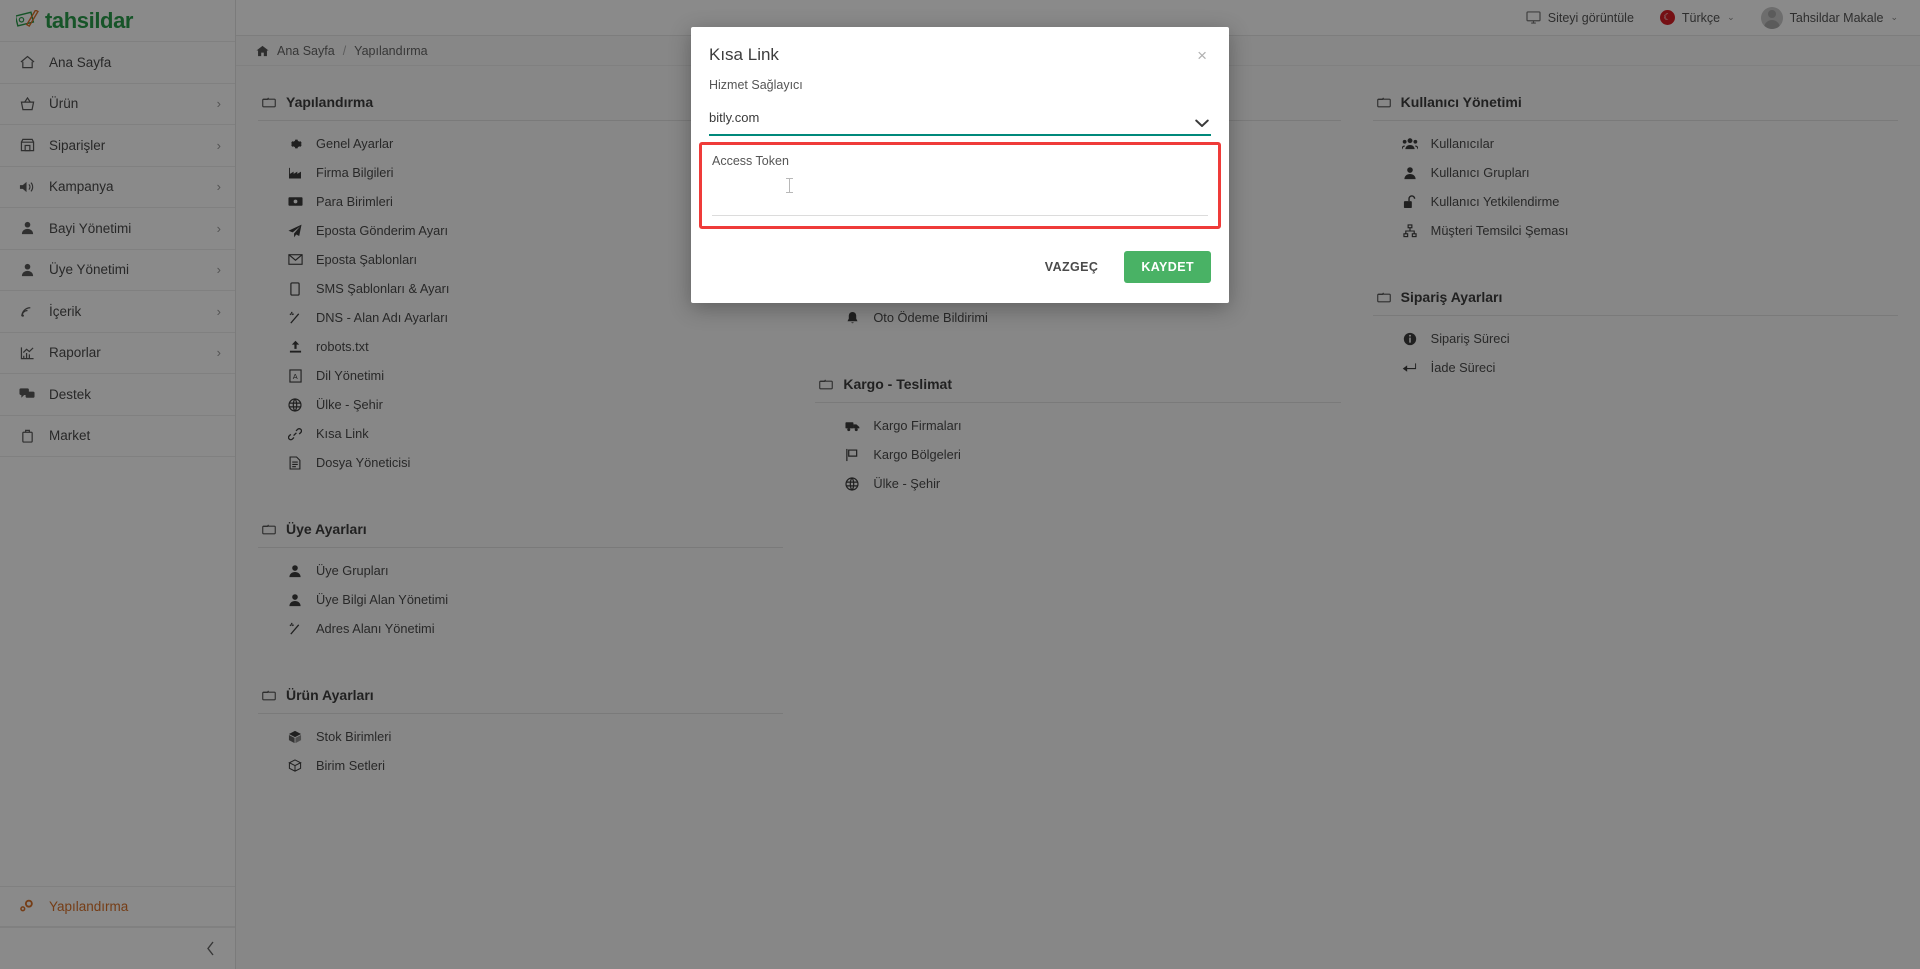 This screenshot has height=969, width=1920. What do you see at coordinates (789, 185) in the screenshot?
I see `text-cursor-icon` at bounding box center [789, 185].